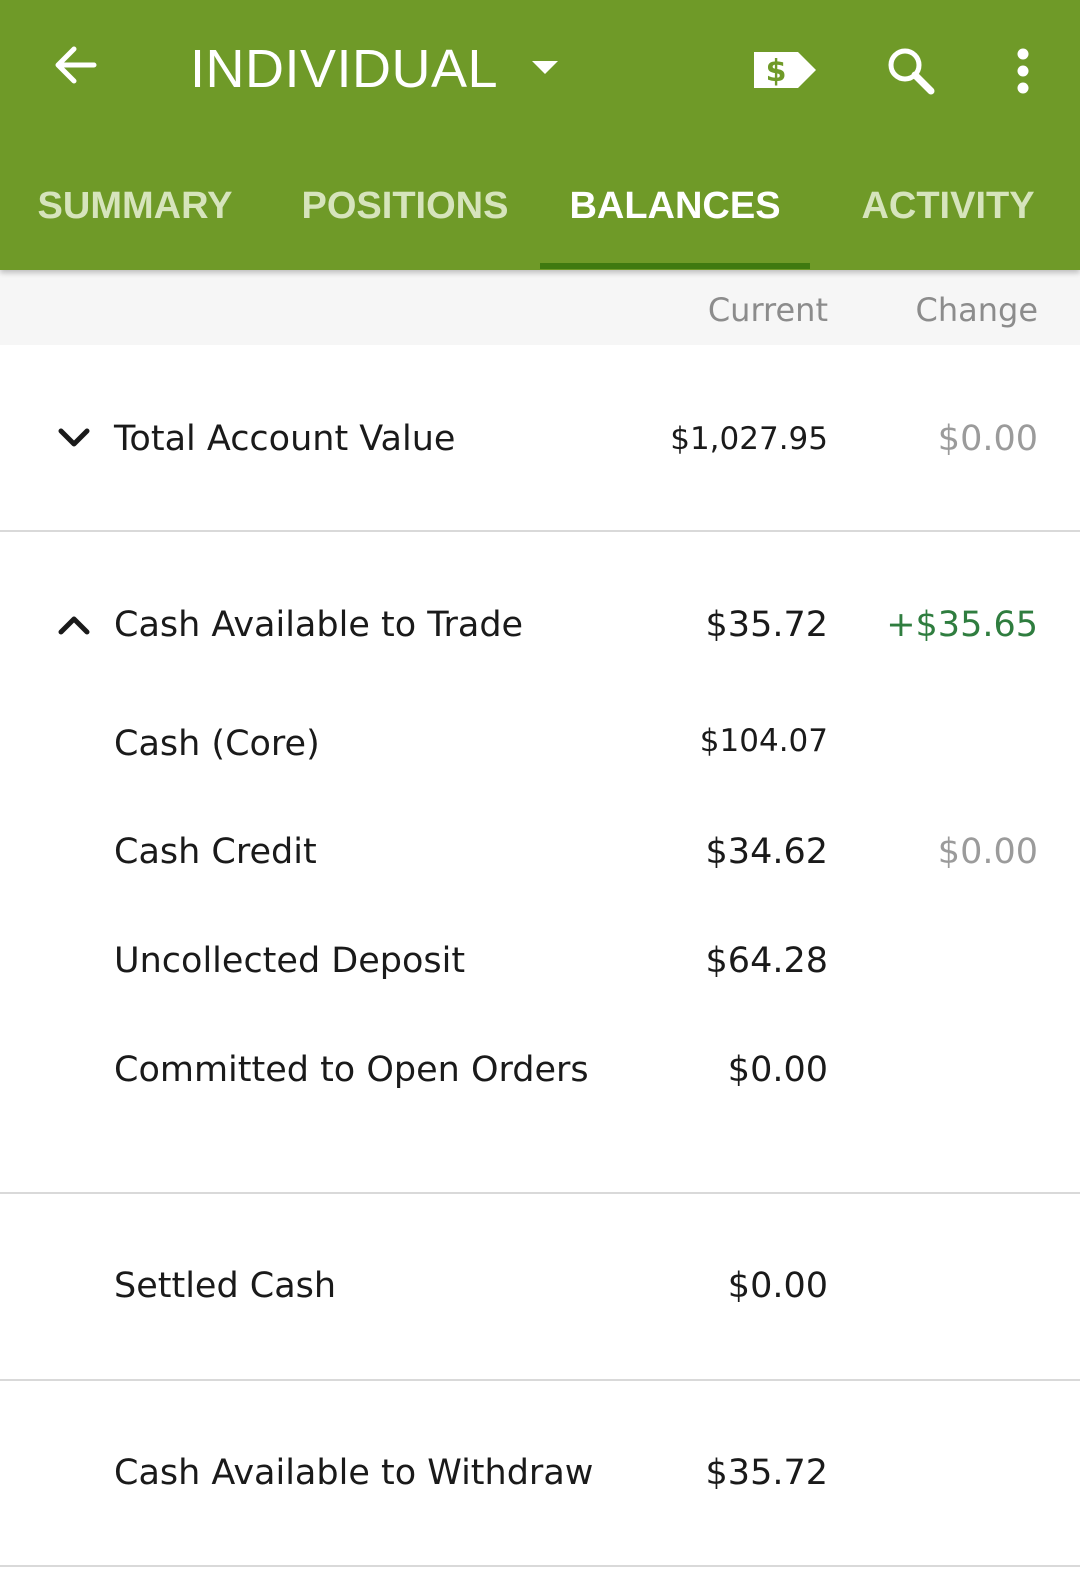 The height and width of the screenshot is (1591, 1080). I want to click on cash-credit-label: Cash Credit, so click(215, 852).